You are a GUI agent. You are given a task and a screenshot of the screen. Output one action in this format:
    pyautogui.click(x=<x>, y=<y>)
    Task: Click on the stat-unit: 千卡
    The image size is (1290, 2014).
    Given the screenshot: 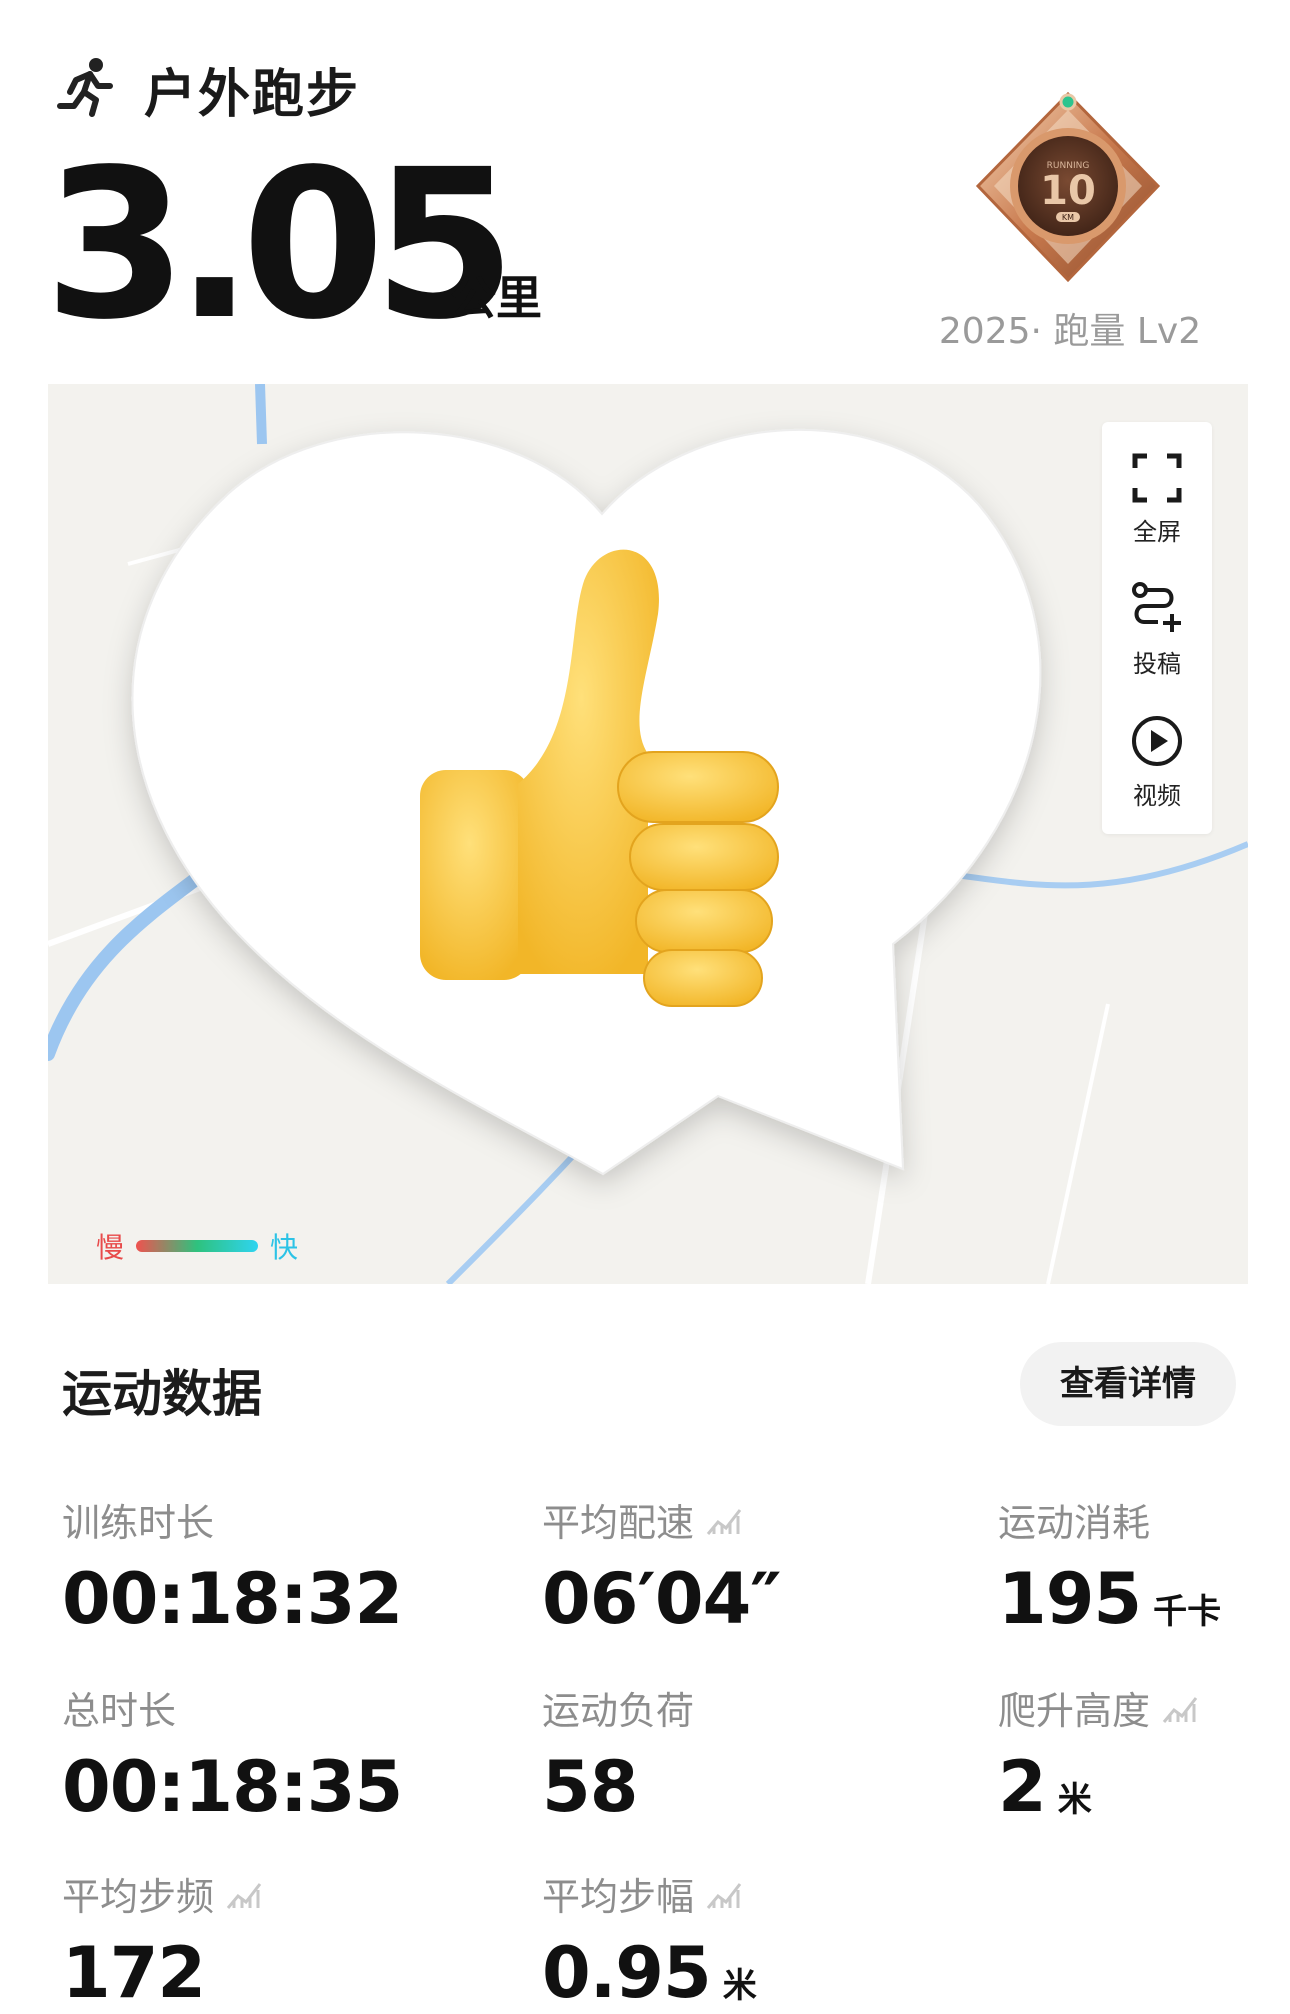 What is the action you would take?
    pyautogui.click(x=1187, y=1612)
    